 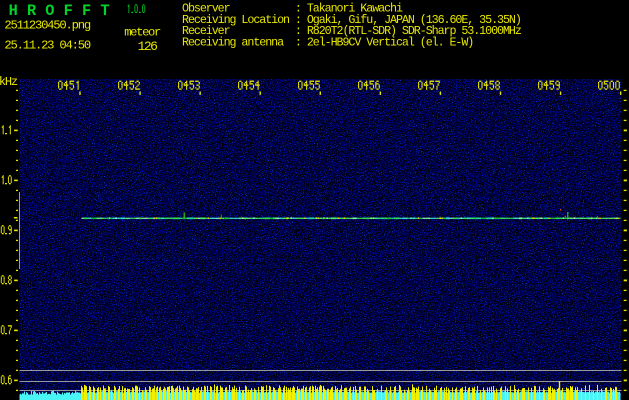 What do you see at coordinates (47, 45) in the screenshot?
I see `svg-text: 25.11.23 04:50` at bounding box center [47, 45].